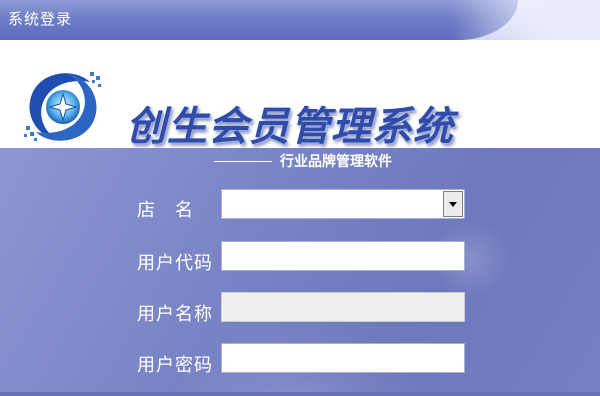 The width and height of the screenshot is (600, 396). I want to click on user-name-label: 用户名称, so click(175, 314).